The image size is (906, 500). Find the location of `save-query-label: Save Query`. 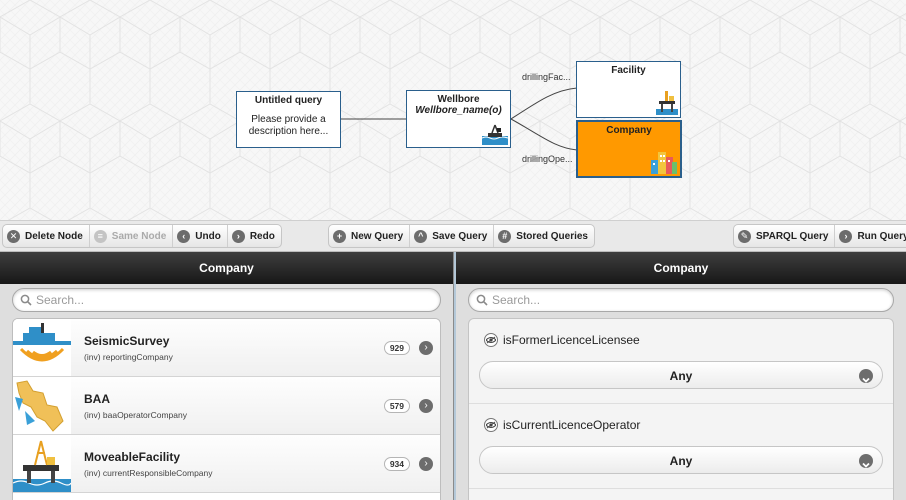

save-query-label: Save Query is located at coordinates (460, 236).